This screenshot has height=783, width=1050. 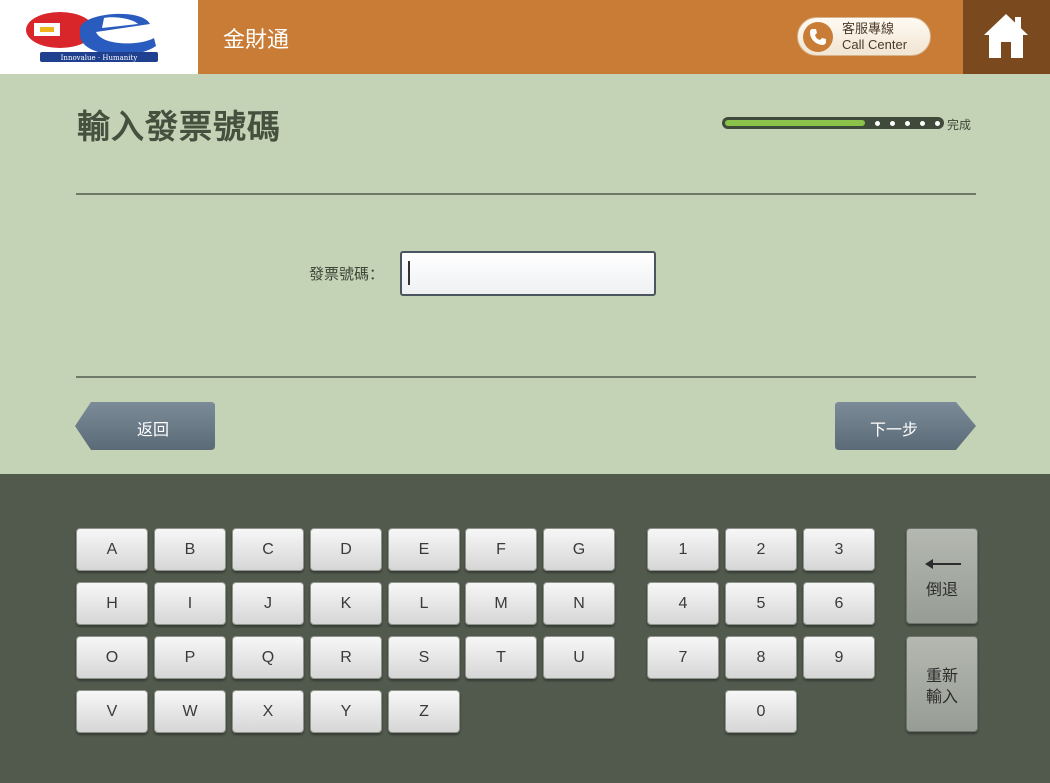 I want to click on key-e: E, so click(x=424, y=549).